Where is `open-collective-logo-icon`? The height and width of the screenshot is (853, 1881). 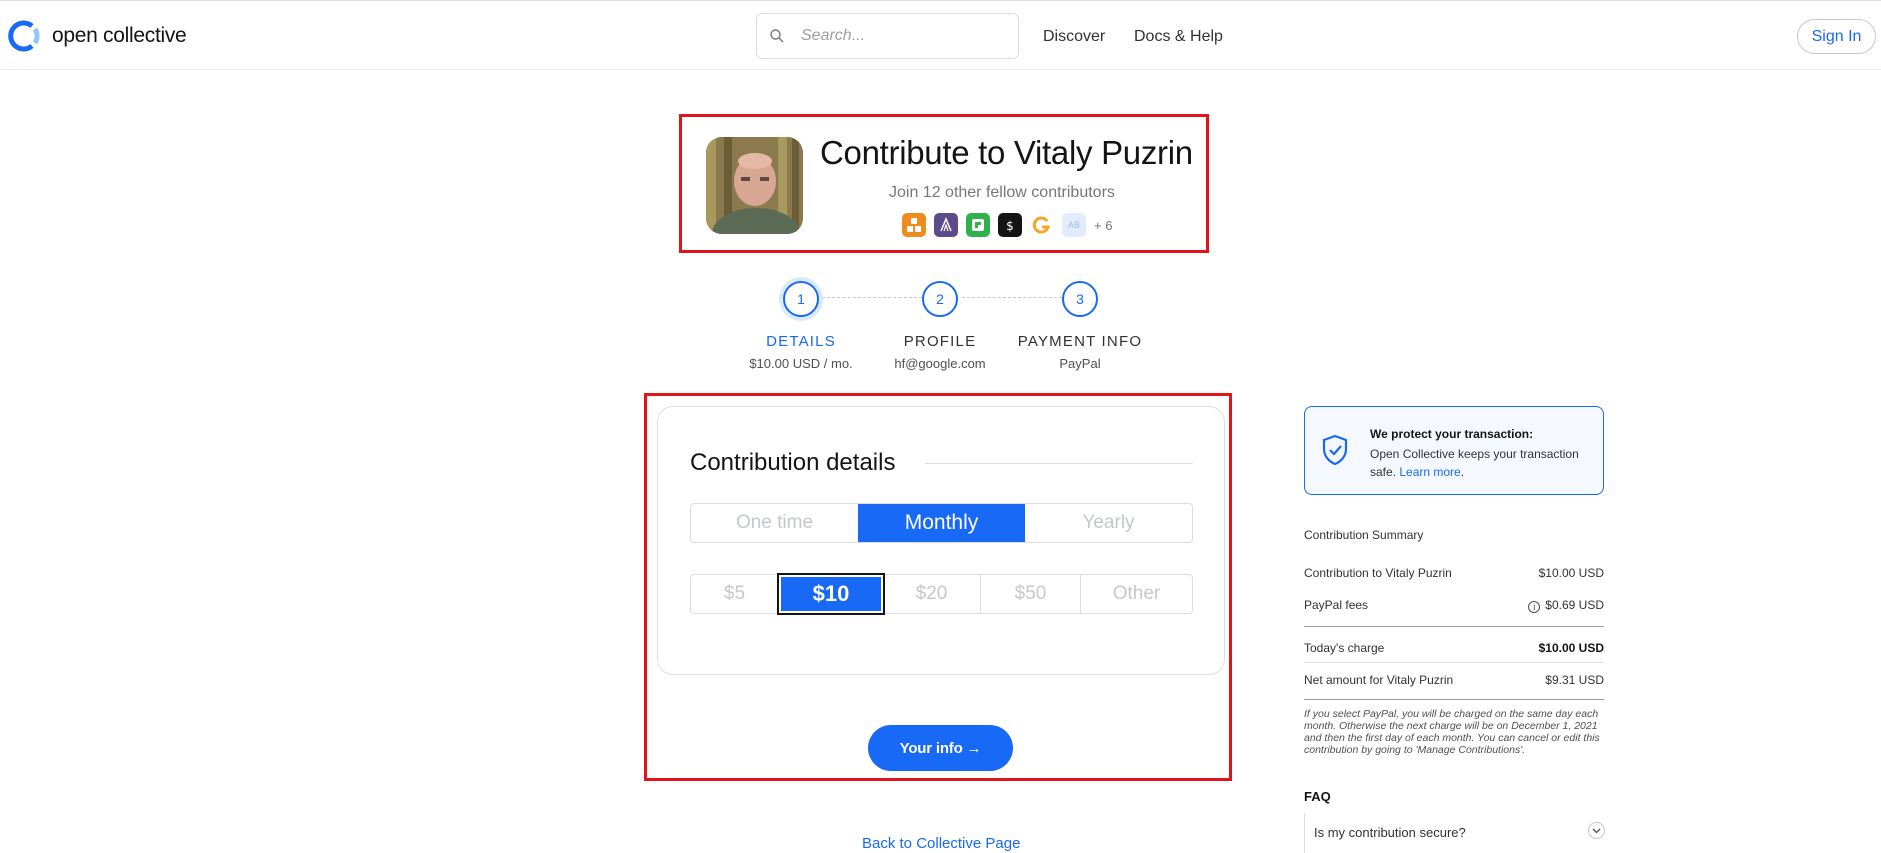 open-collective-logo-icon is located at coordinates (24, 36).